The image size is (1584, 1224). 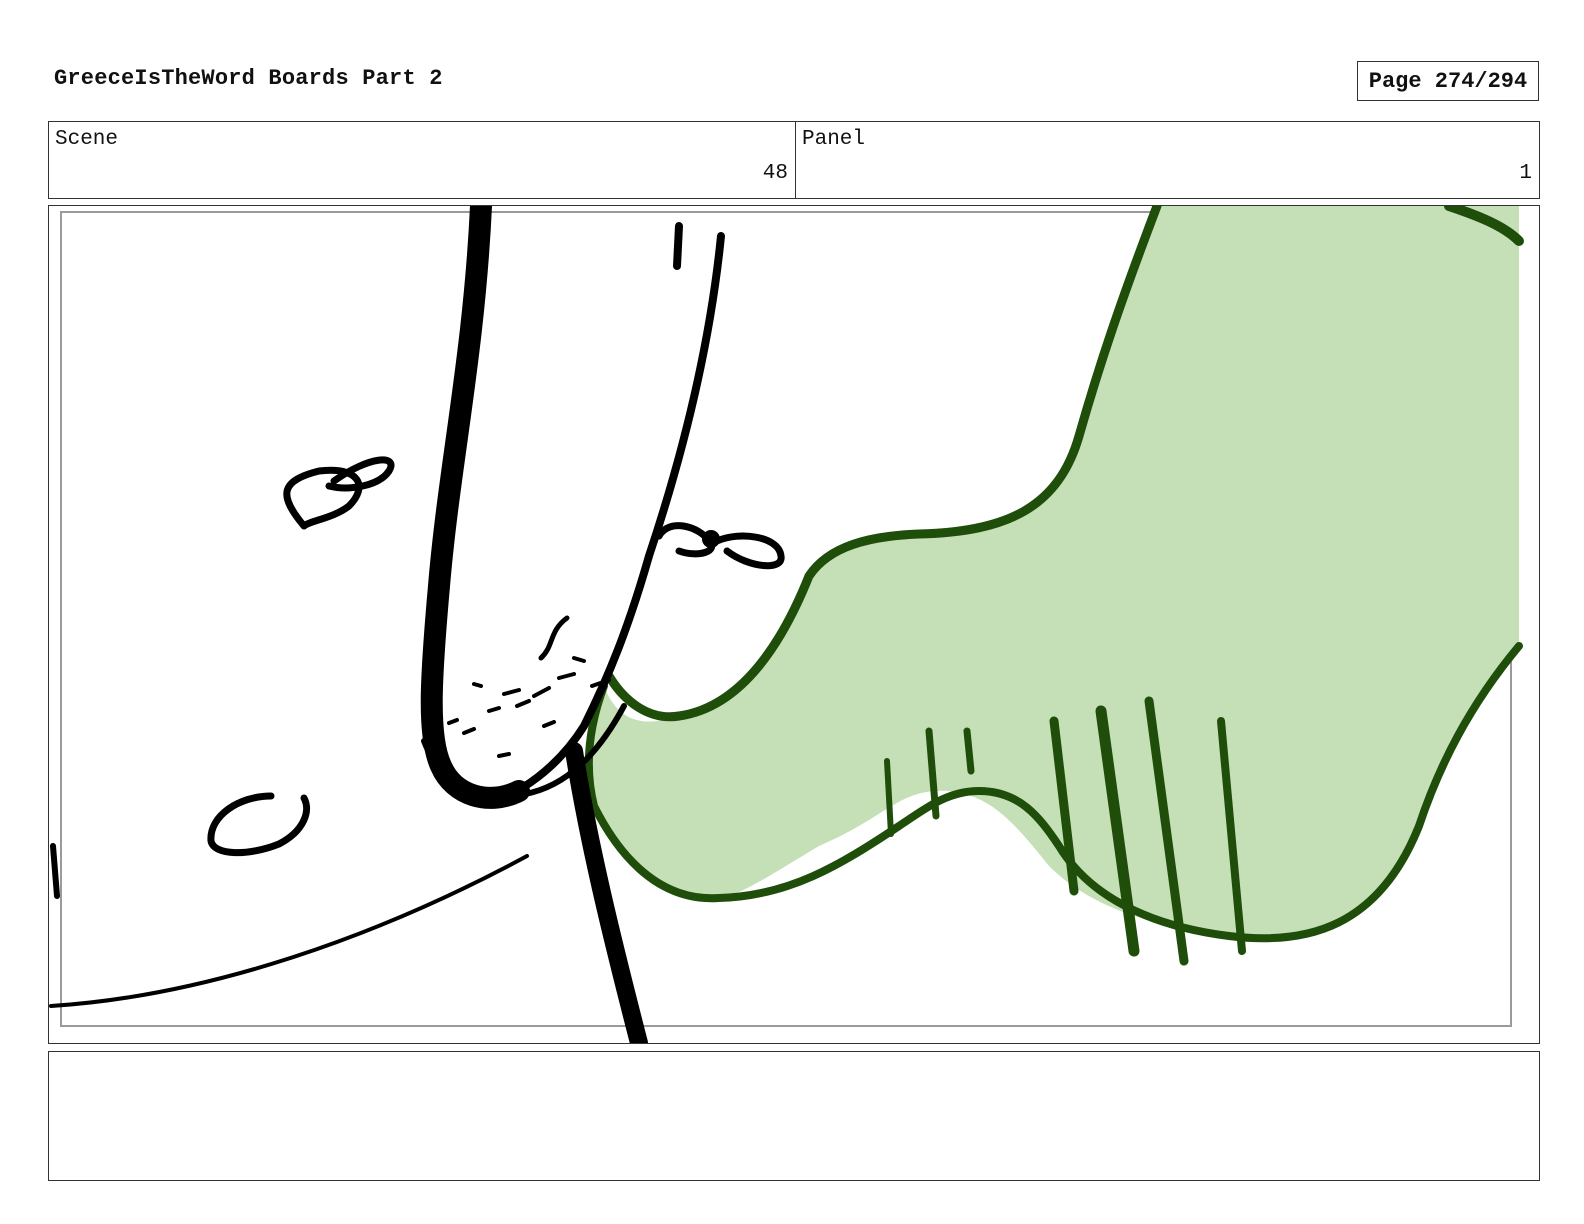 I want to click on notes-box, so click(x=794, y=1116).